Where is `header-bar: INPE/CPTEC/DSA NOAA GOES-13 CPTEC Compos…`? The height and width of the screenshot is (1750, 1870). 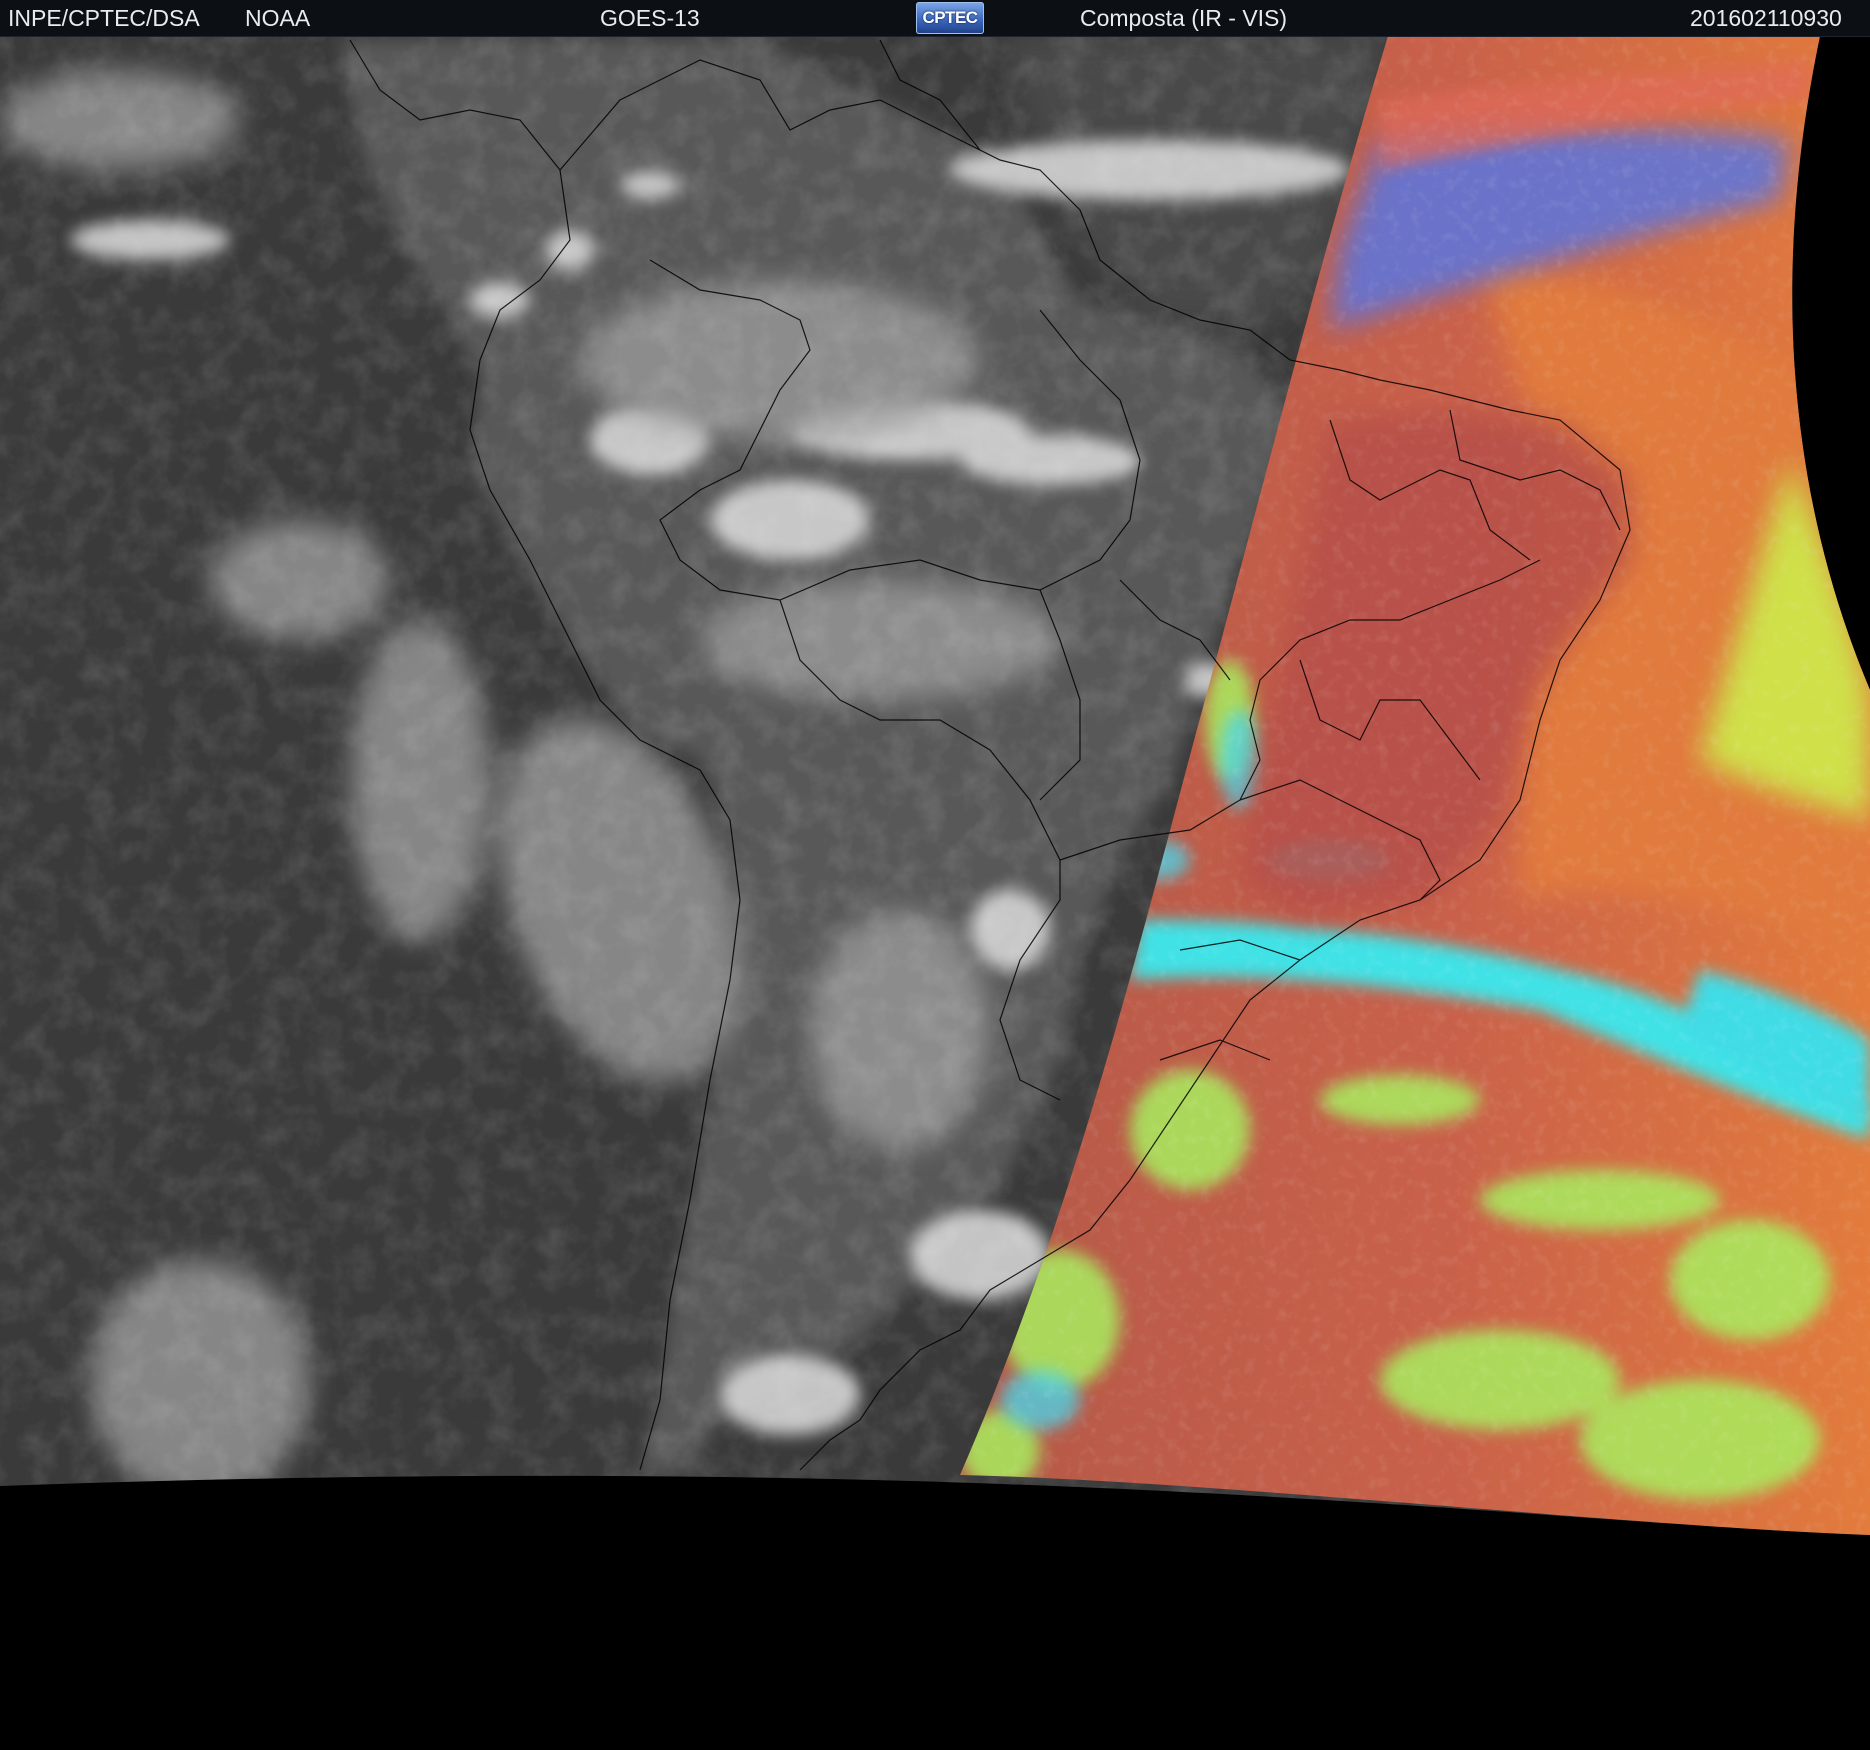
header-bar: INPE/CPTEC/DSA NOAA GOES-13 CPTEC Compos… is located at coordinates (935, 18).